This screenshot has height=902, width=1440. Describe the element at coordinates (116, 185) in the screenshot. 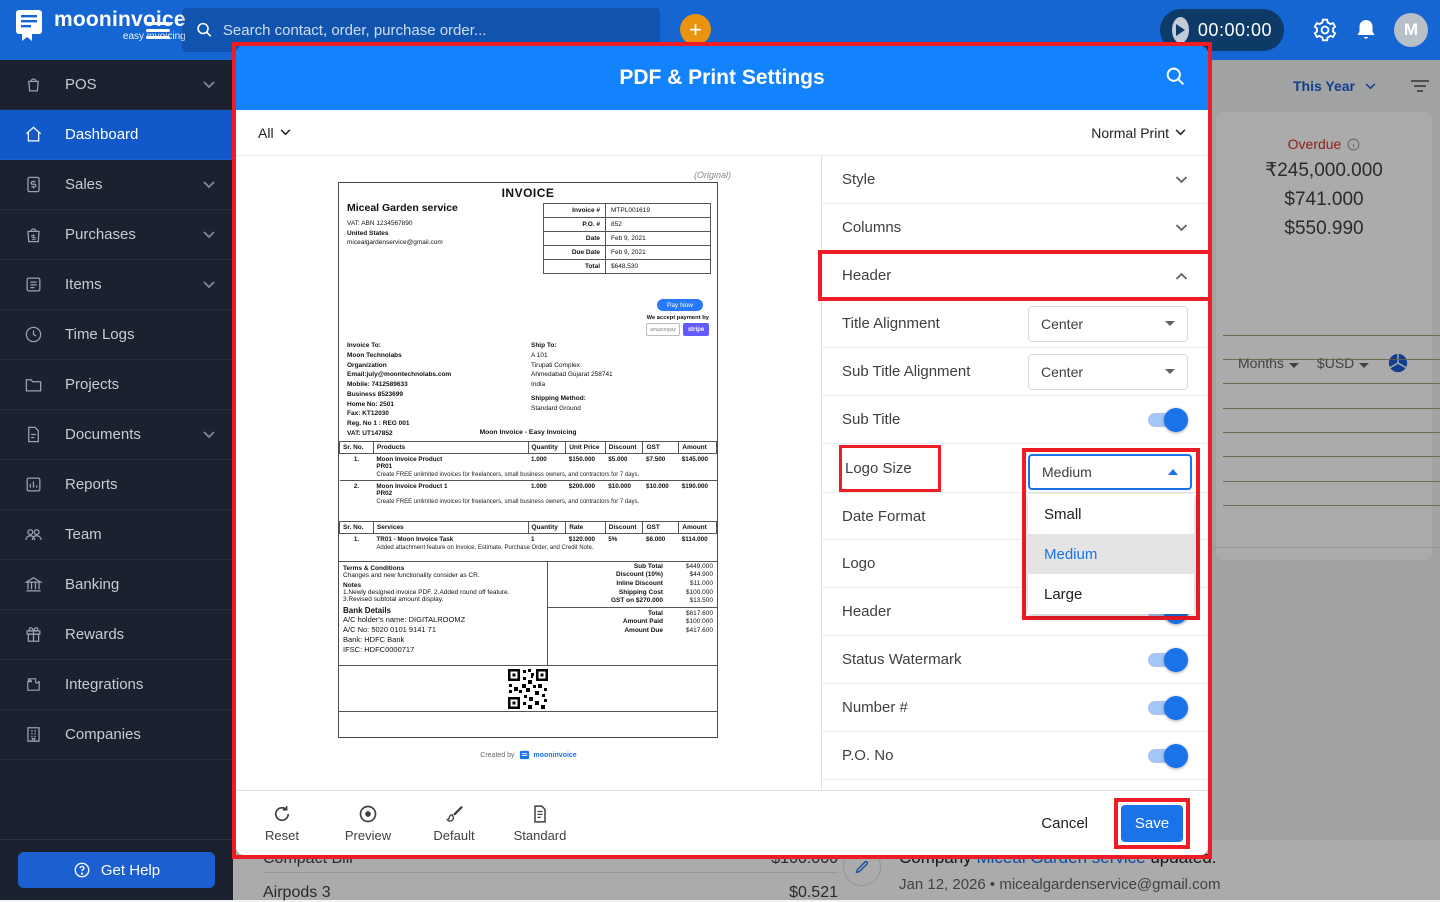

I see `sidebar-item-sales: Sales` at that location.